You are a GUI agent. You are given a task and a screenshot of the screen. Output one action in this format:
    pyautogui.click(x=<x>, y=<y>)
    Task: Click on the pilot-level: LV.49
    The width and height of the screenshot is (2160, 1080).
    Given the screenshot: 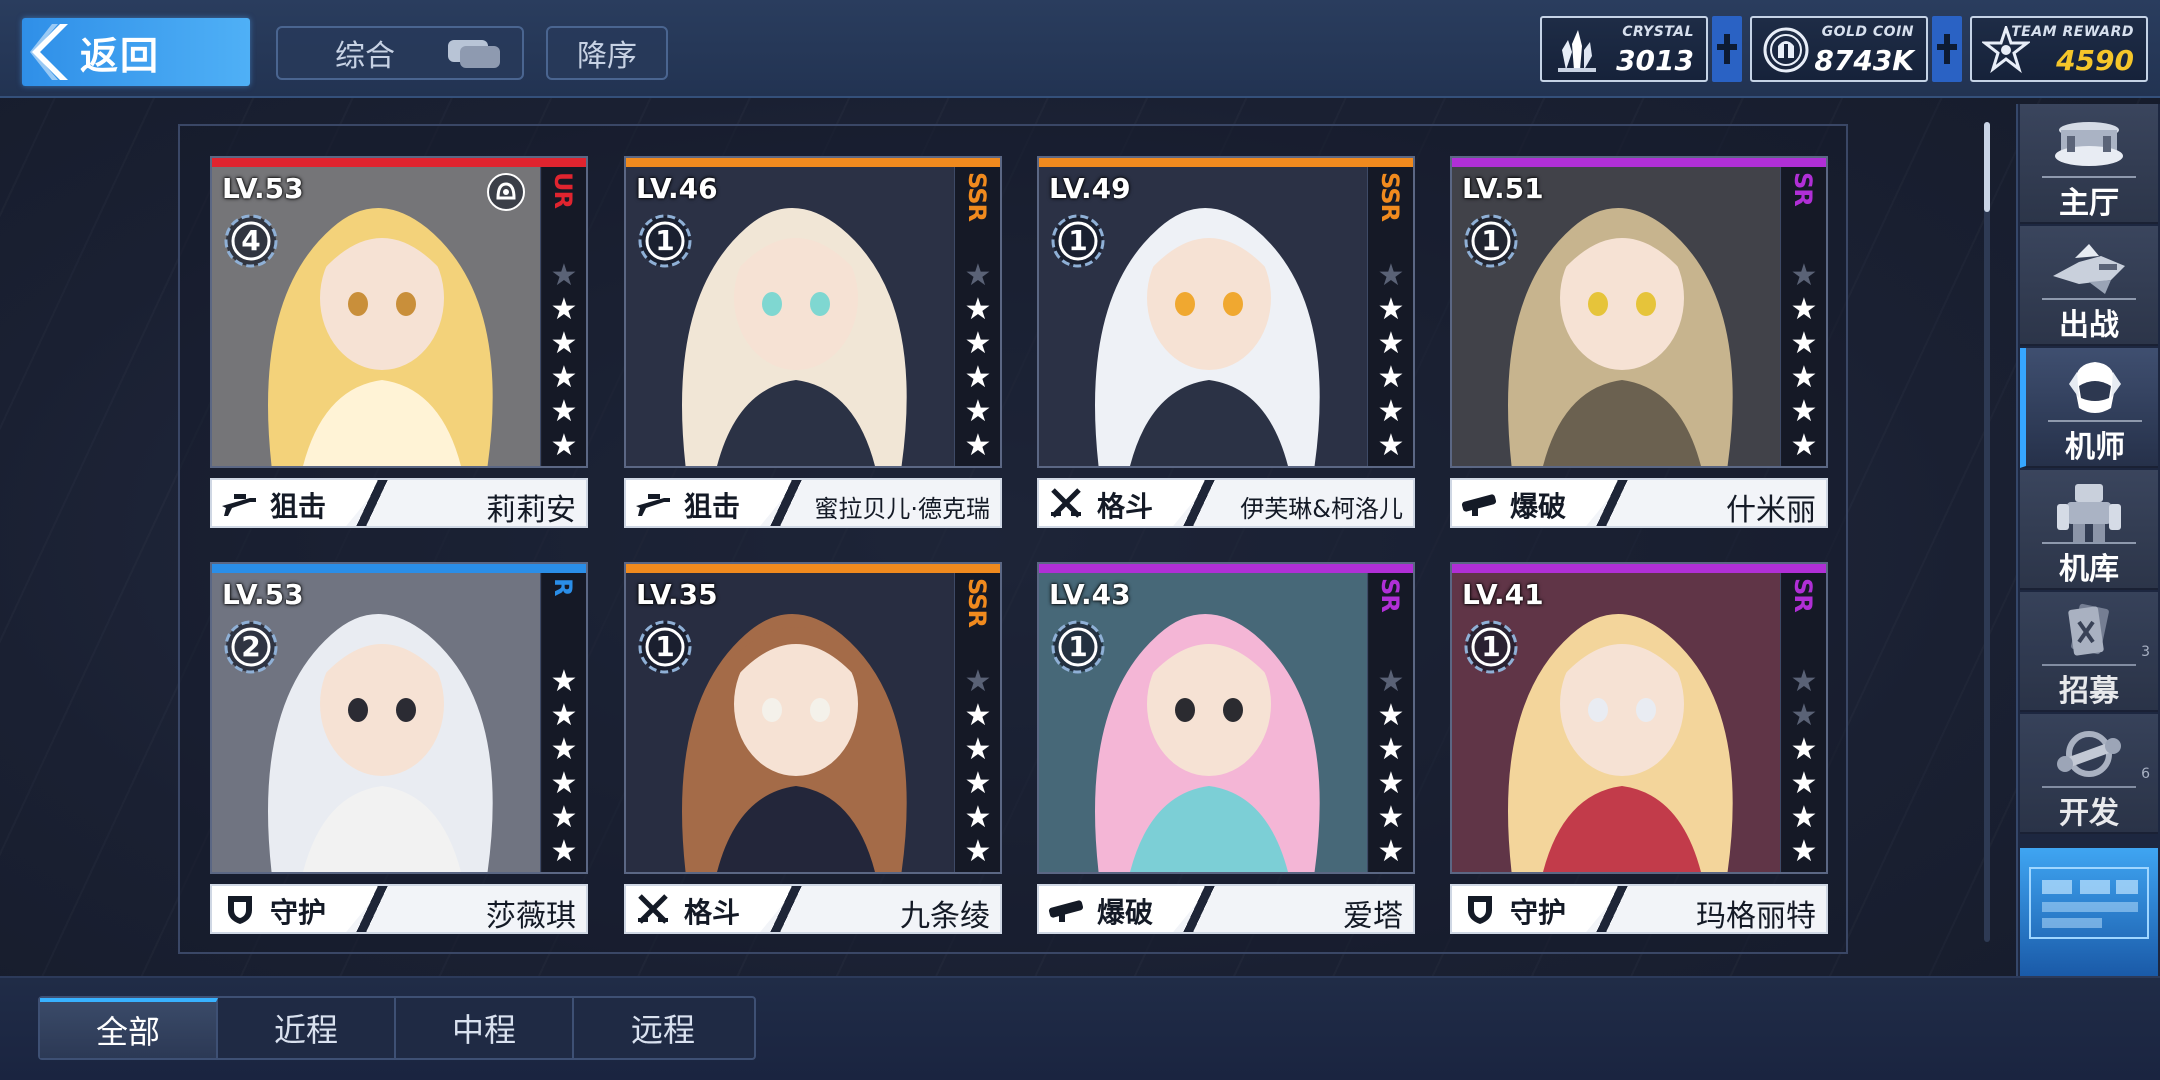 What is the action you would take?
    pyautogui.click(x=1090, y=188)
    